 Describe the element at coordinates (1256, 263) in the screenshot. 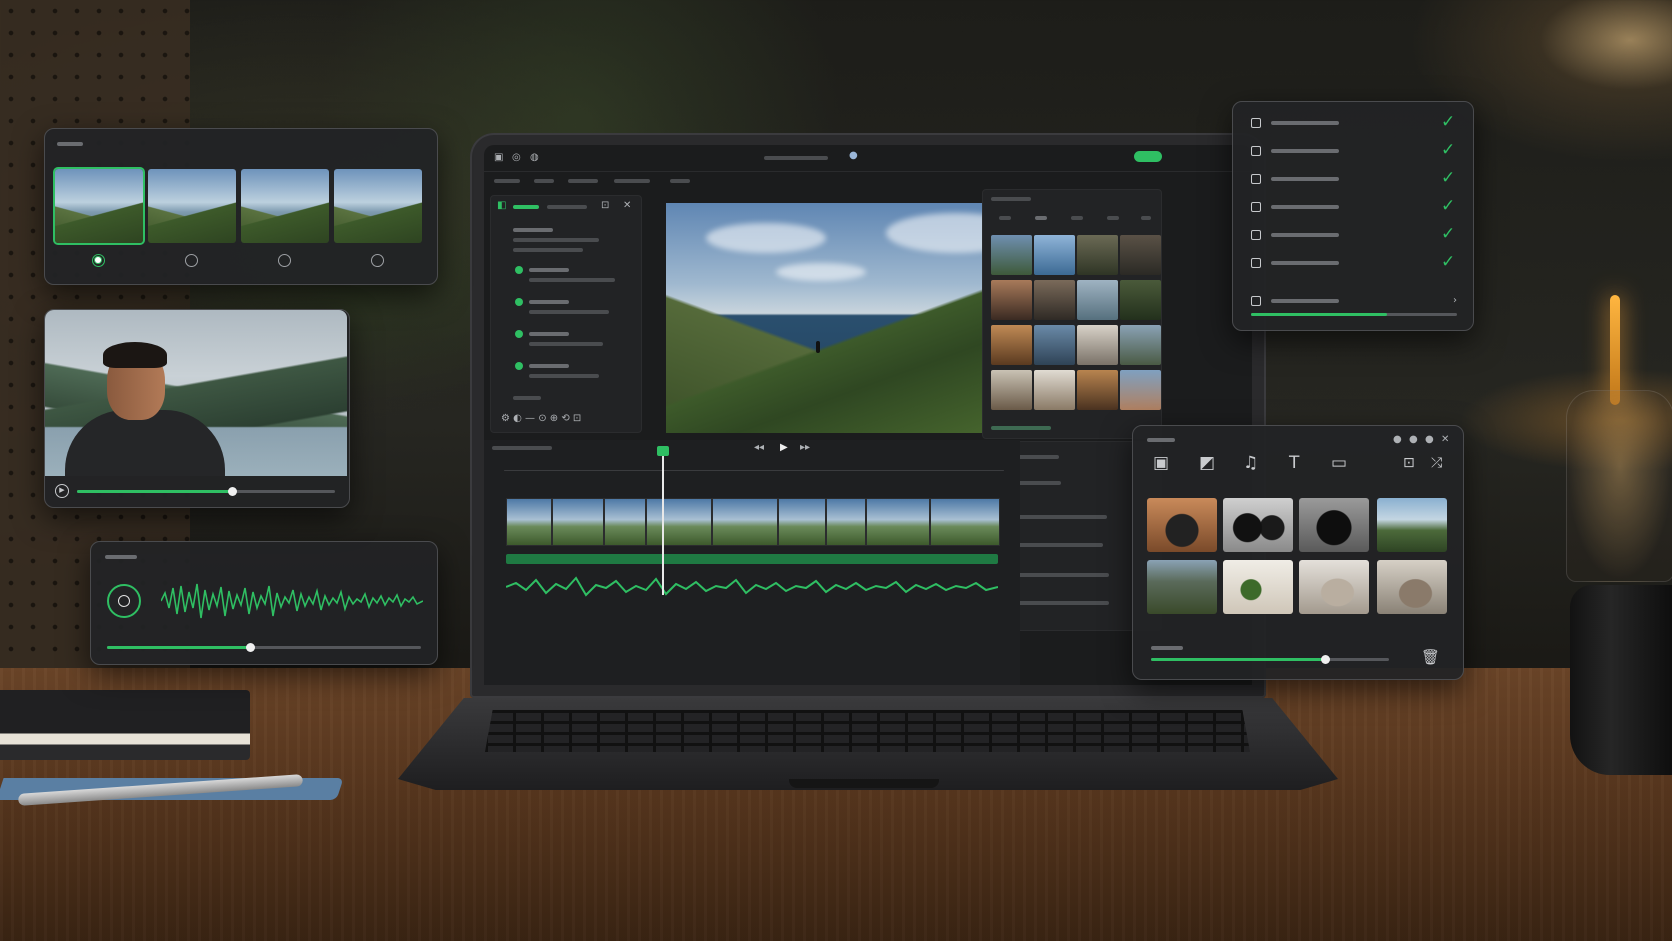

I see `task-icon` at that location.